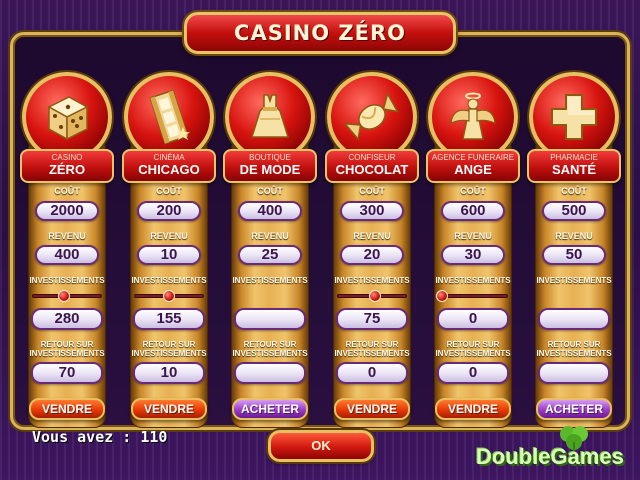  I want to click on cost-value: 500, so click(574, 211).